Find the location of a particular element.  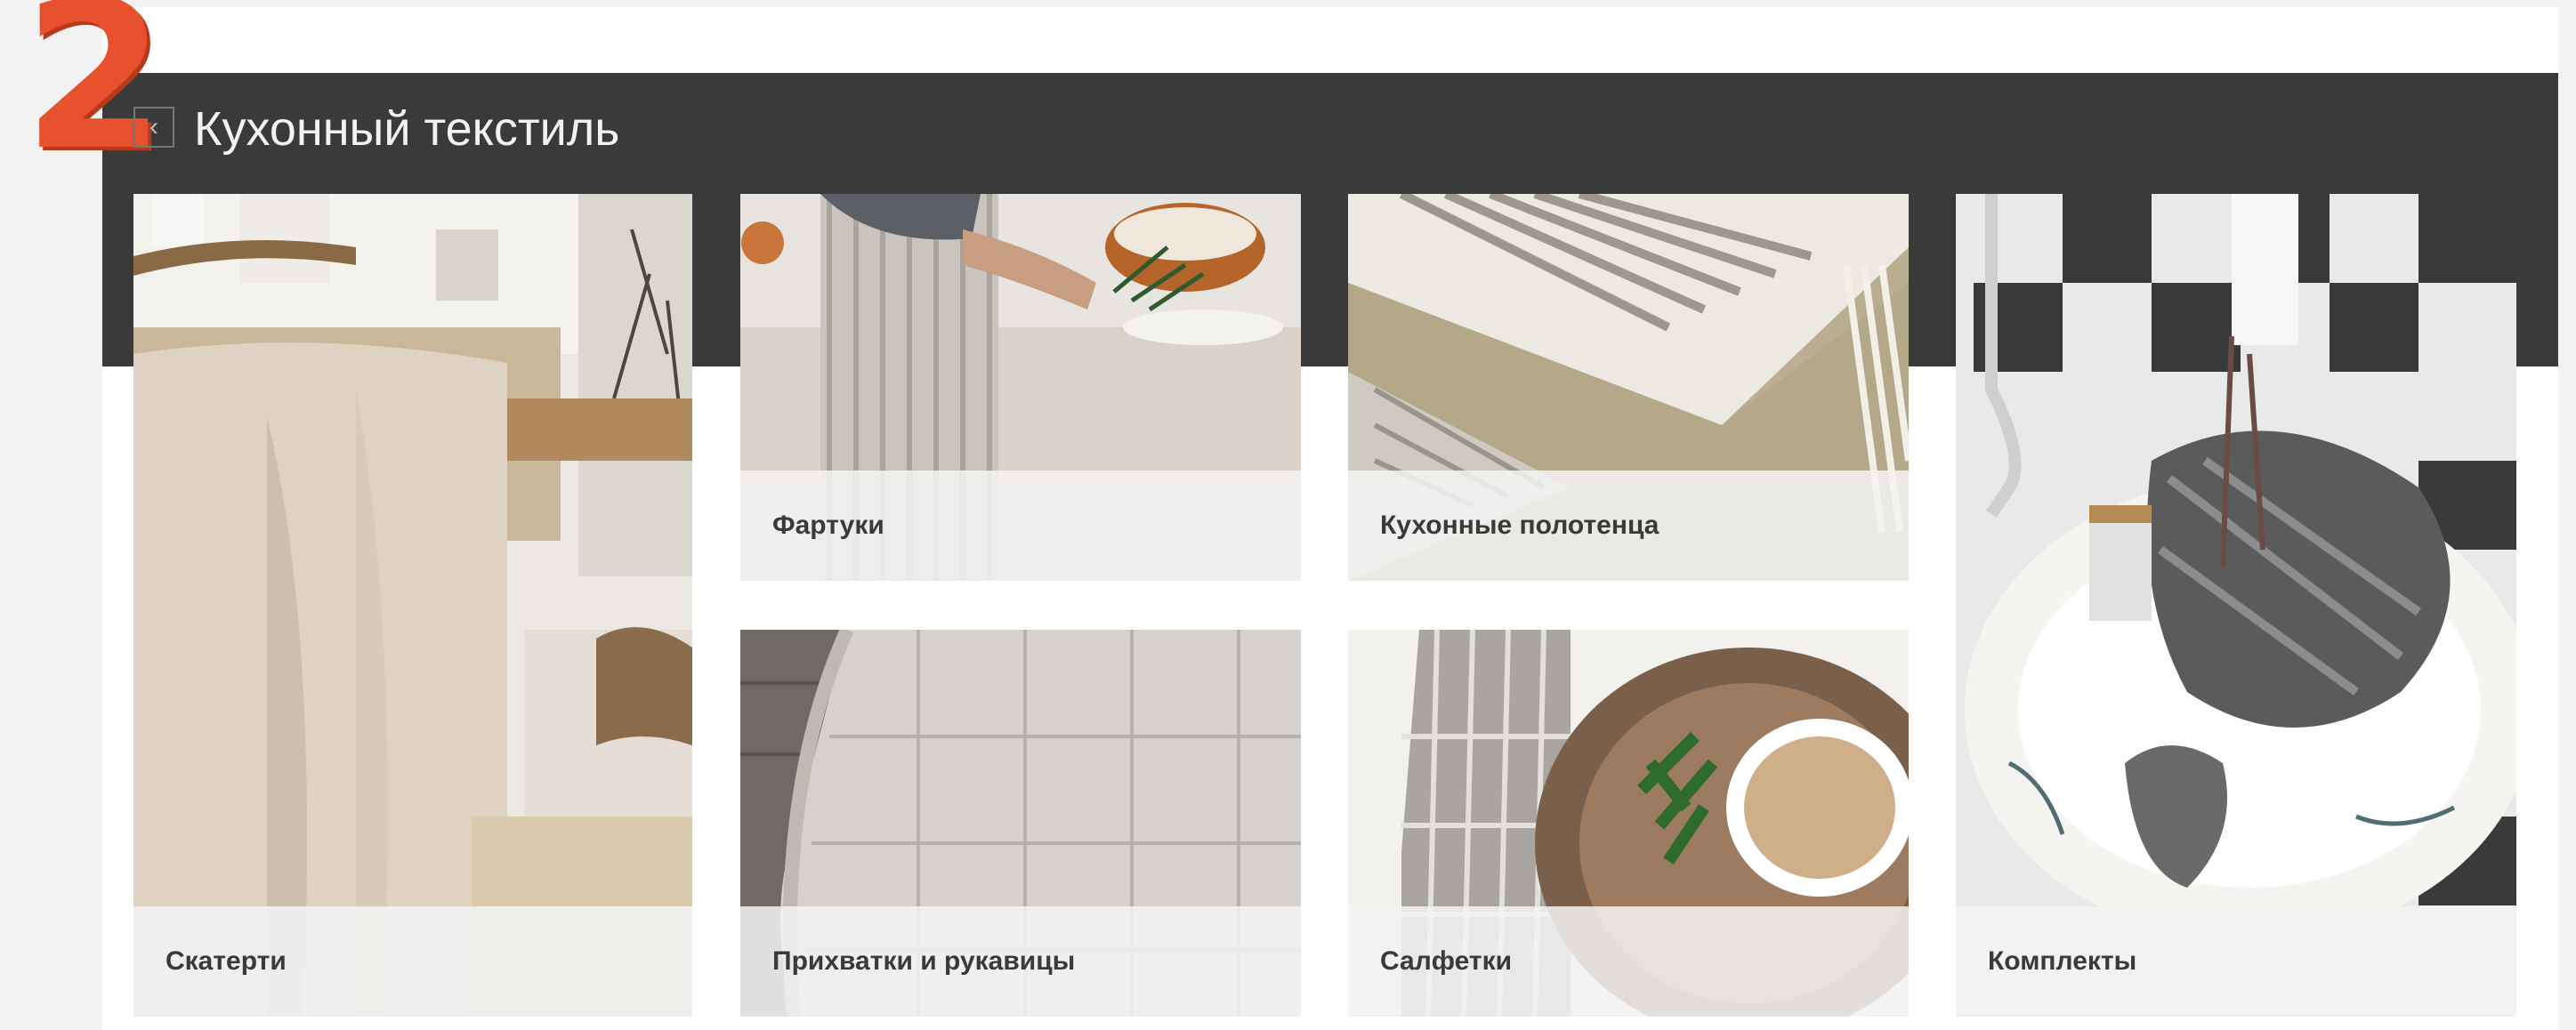

category-label: Кухонные полотенца is located at coordinates (1628, 526).